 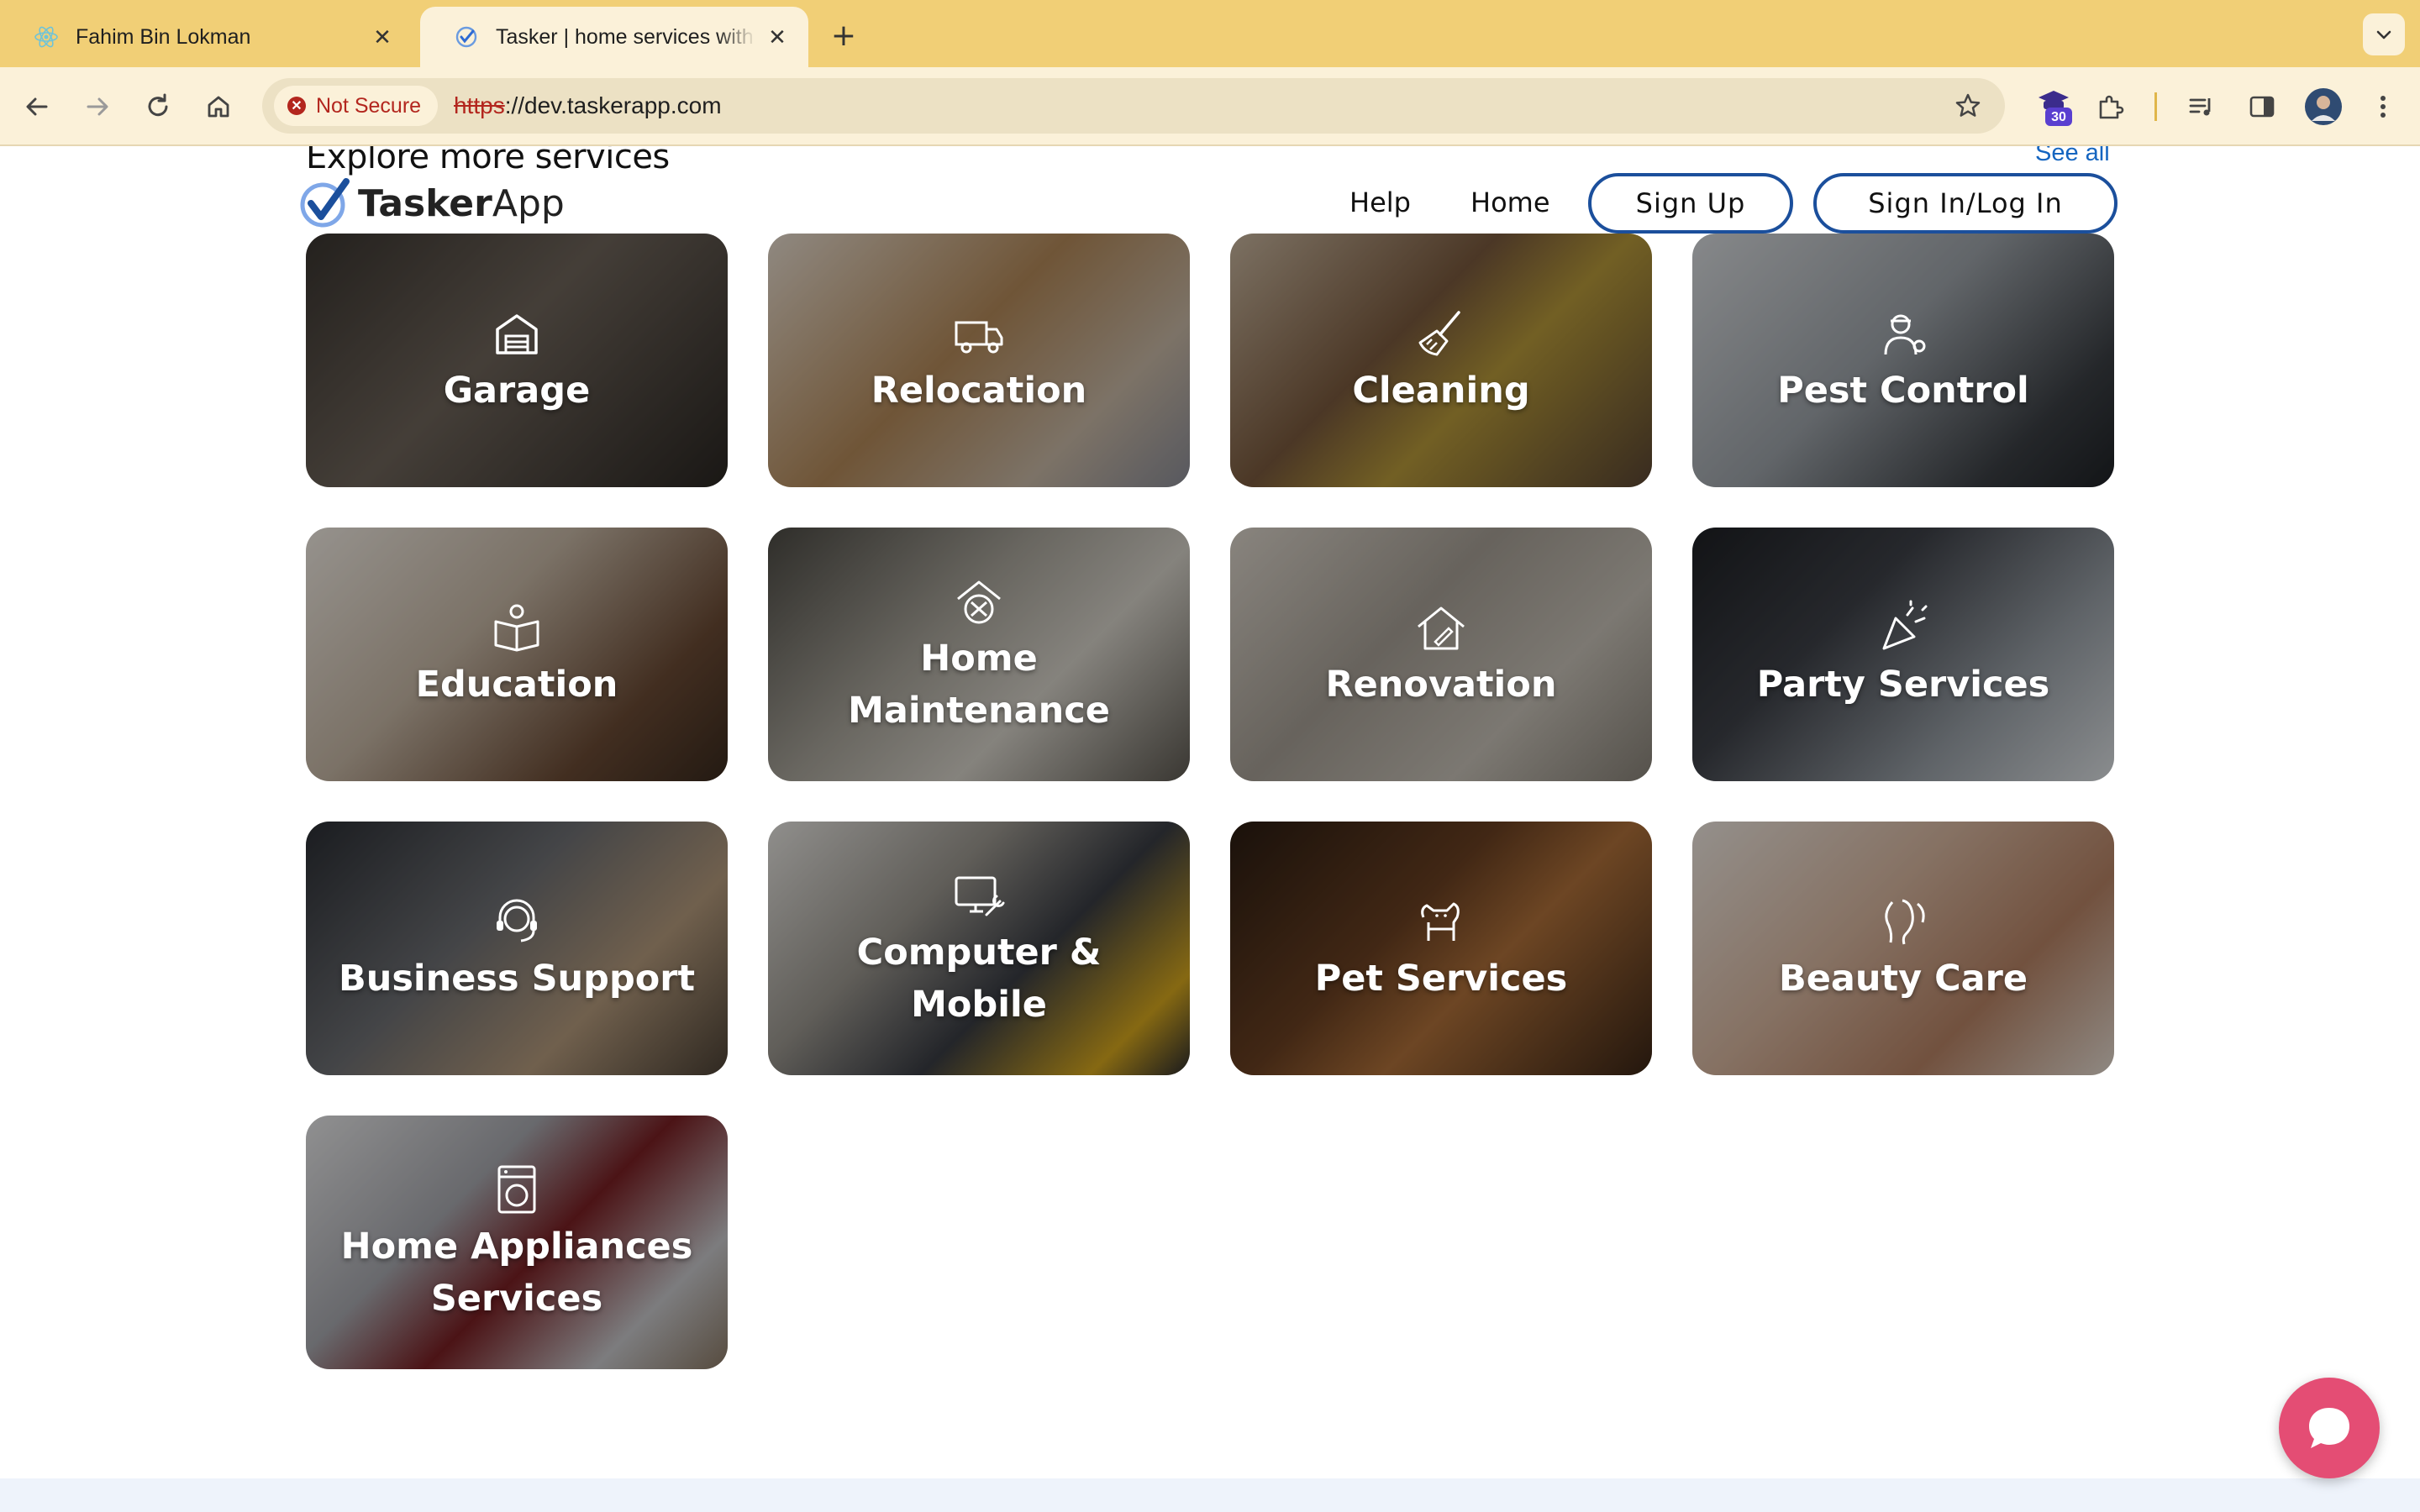 I want to click on nav-home-link: Home, so click(x=1510, y=202).